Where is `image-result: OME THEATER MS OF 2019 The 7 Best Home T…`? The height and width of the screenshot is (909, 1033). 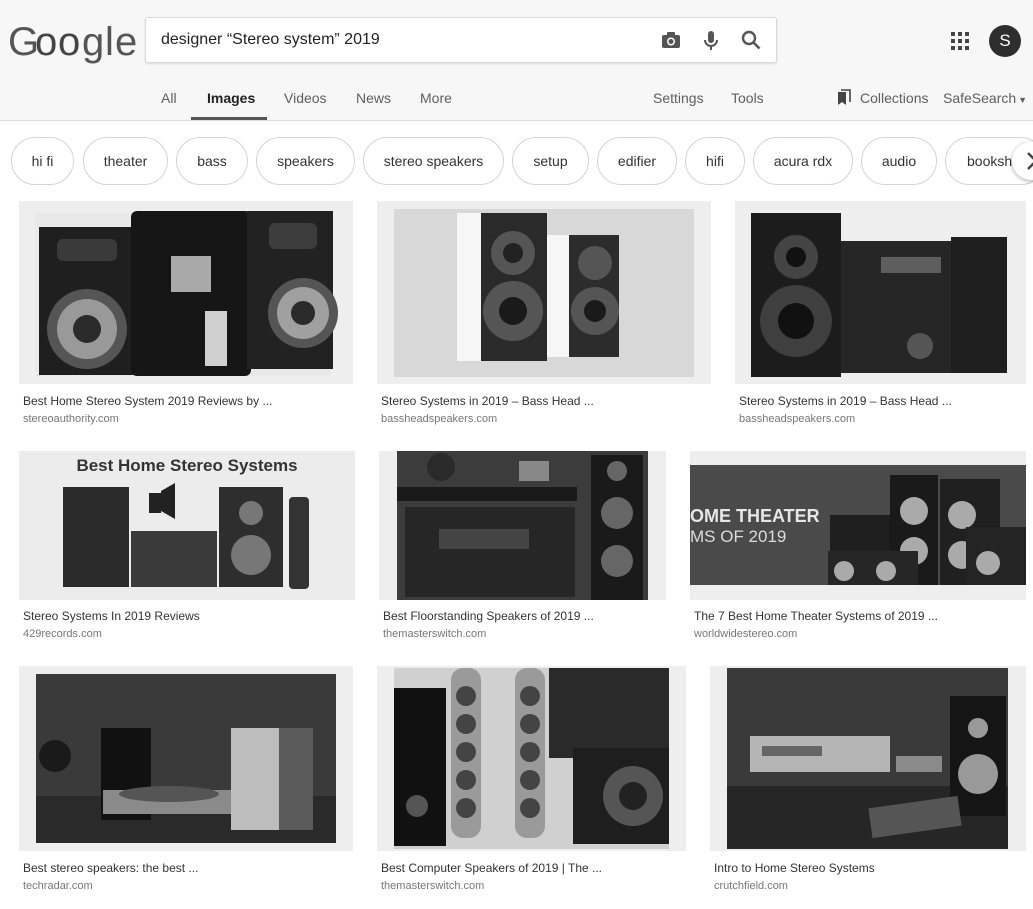
image-result: OME THEATER MS OF 2019 The 7 Best Home T… is located at coordinates (858, 547).